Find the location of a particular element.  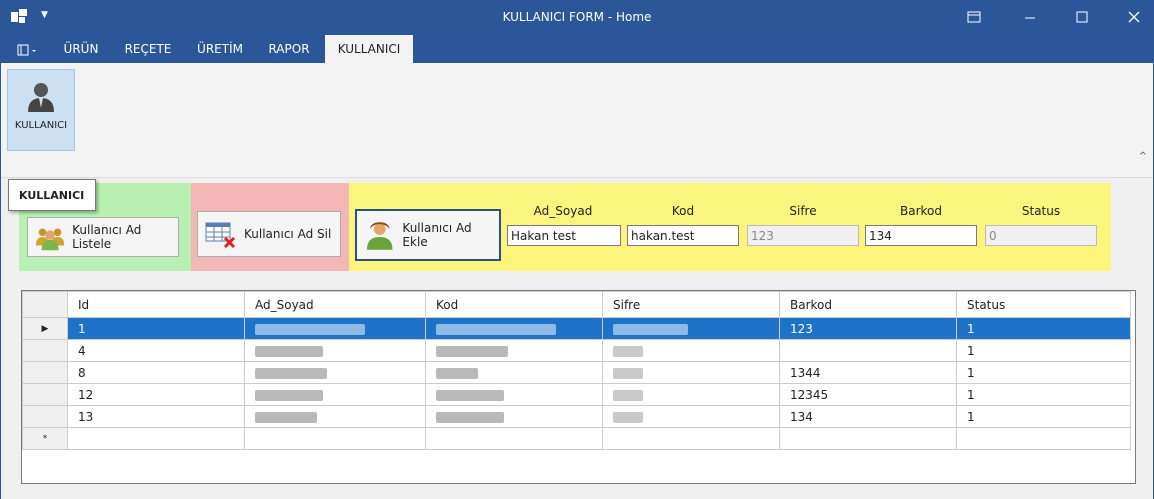

cell-id: 8 is located at coordinates (156, 372).